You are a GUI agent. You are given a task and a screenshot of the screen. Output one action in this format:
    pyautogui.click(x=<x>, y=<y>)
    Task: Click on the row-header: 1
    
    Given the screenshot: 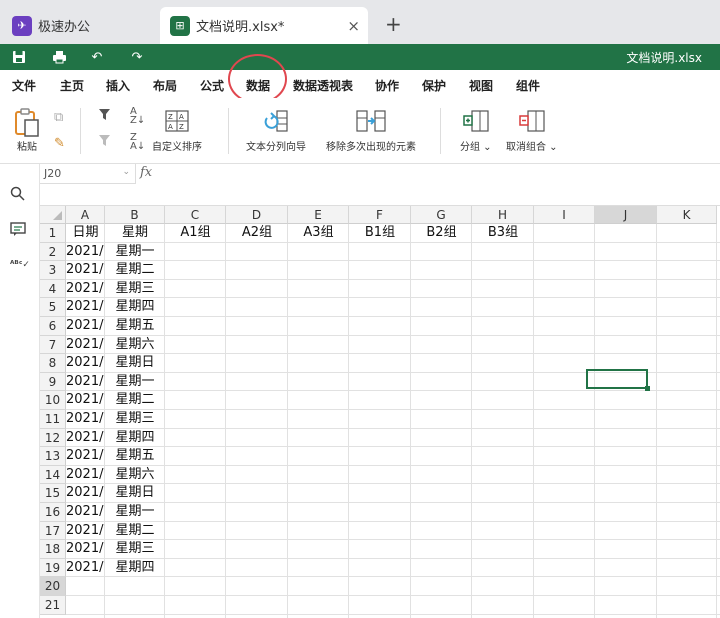 What is the action you would take?
    pyautogui.click(x=53, y=233)
    